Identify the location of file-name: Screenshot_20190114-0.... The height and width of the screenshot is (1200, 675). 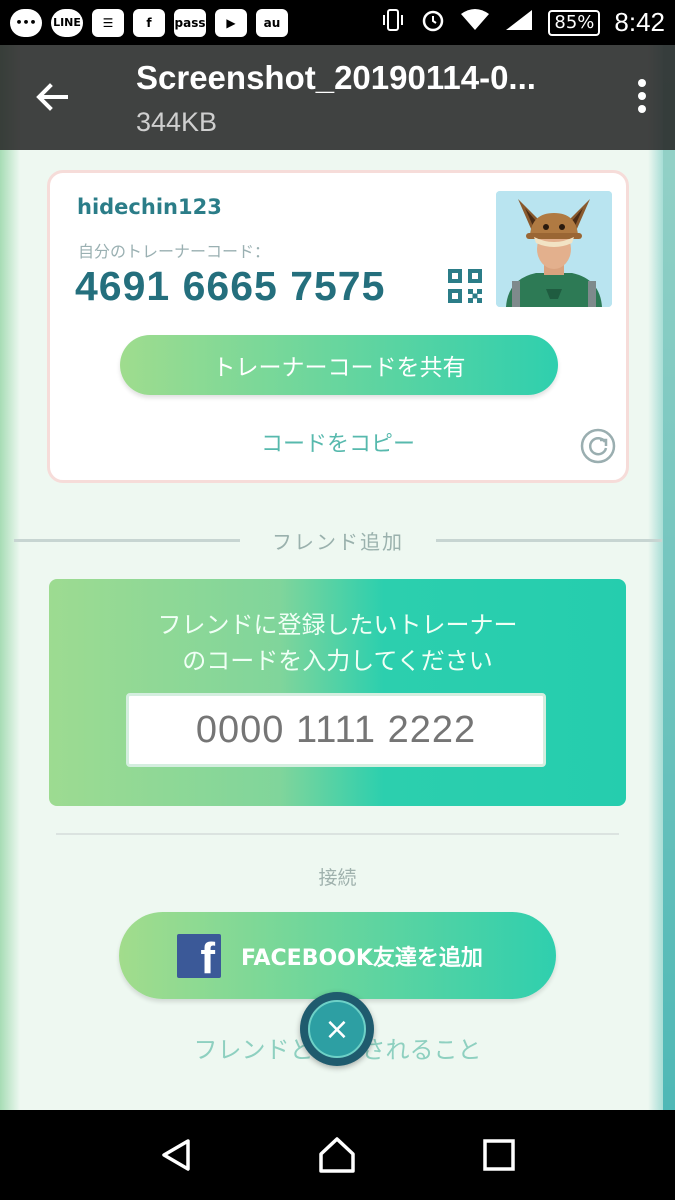
(336, 77).